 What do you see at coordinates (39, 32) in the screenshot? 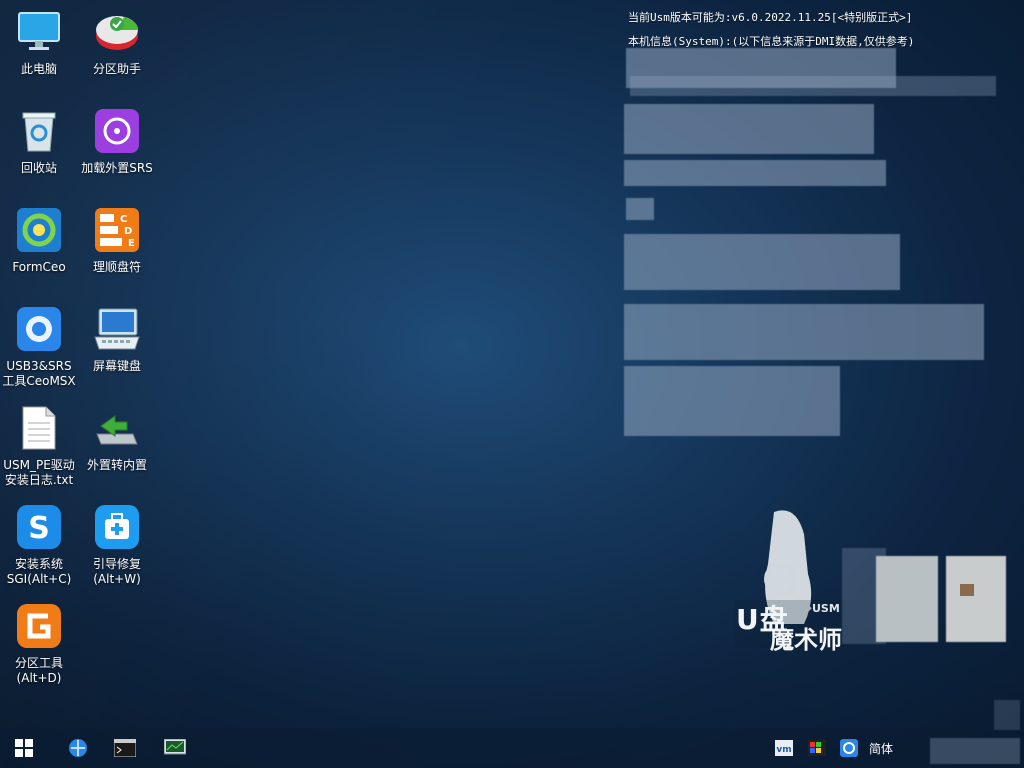
I see `this-pc-icon` at bounding box center [39, 32].